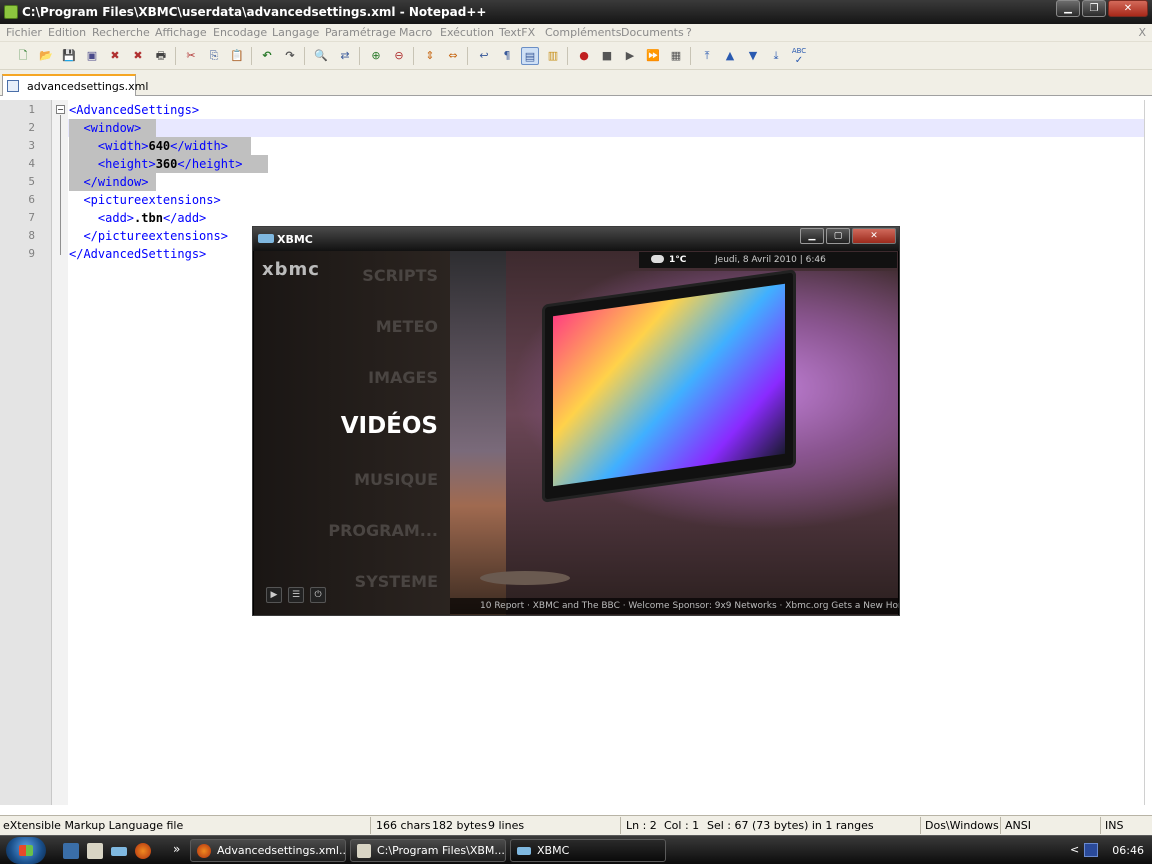 The image size is (1152, 864). Describe the element at coordinates (67, 32) in the screenshot. I see `menu-edition: Edition` at that location.